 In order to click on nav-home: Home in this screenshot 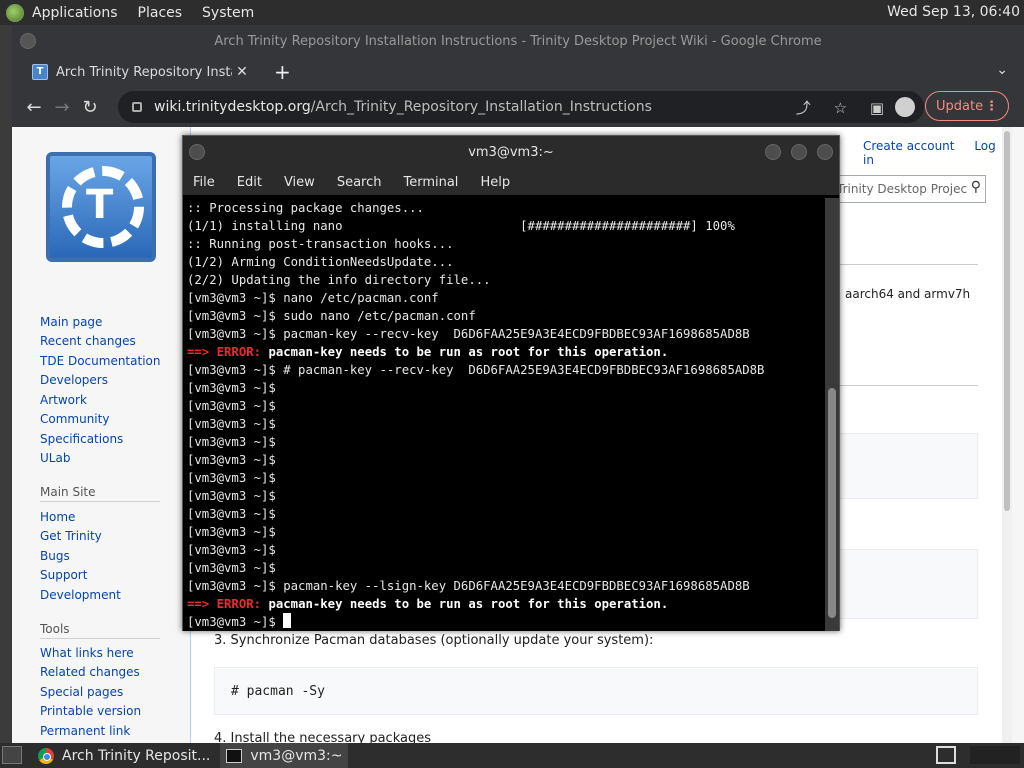, I will do `click(57, 517)`.